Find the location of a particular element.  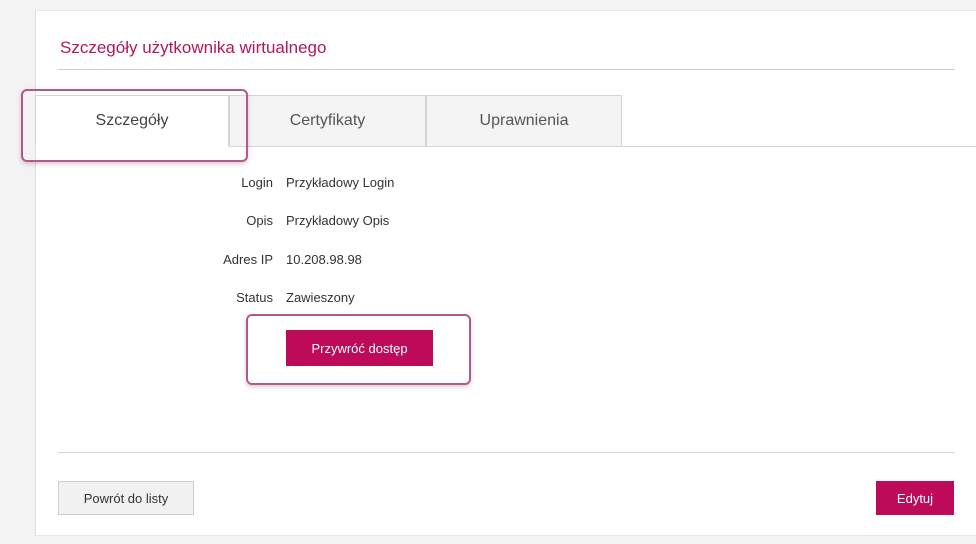

ip-value: 10.208.98.98 is located at coordinates (324, 259).